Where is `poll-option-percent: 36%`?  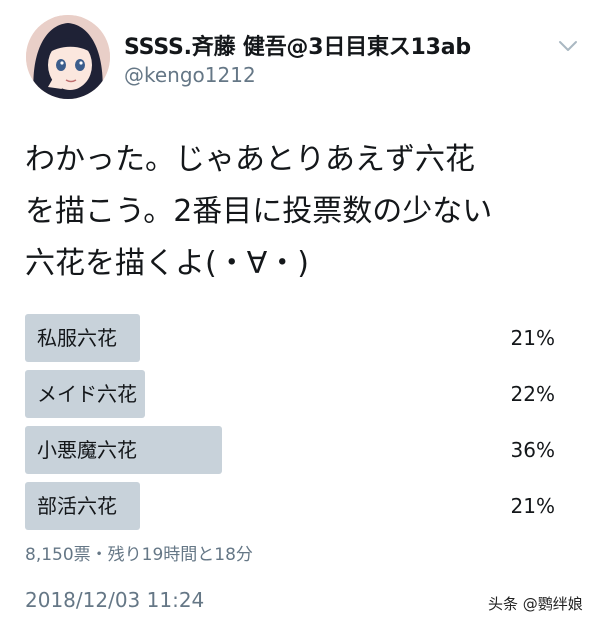 poll-option-percent: 36% is located at coordinates (532, 450).